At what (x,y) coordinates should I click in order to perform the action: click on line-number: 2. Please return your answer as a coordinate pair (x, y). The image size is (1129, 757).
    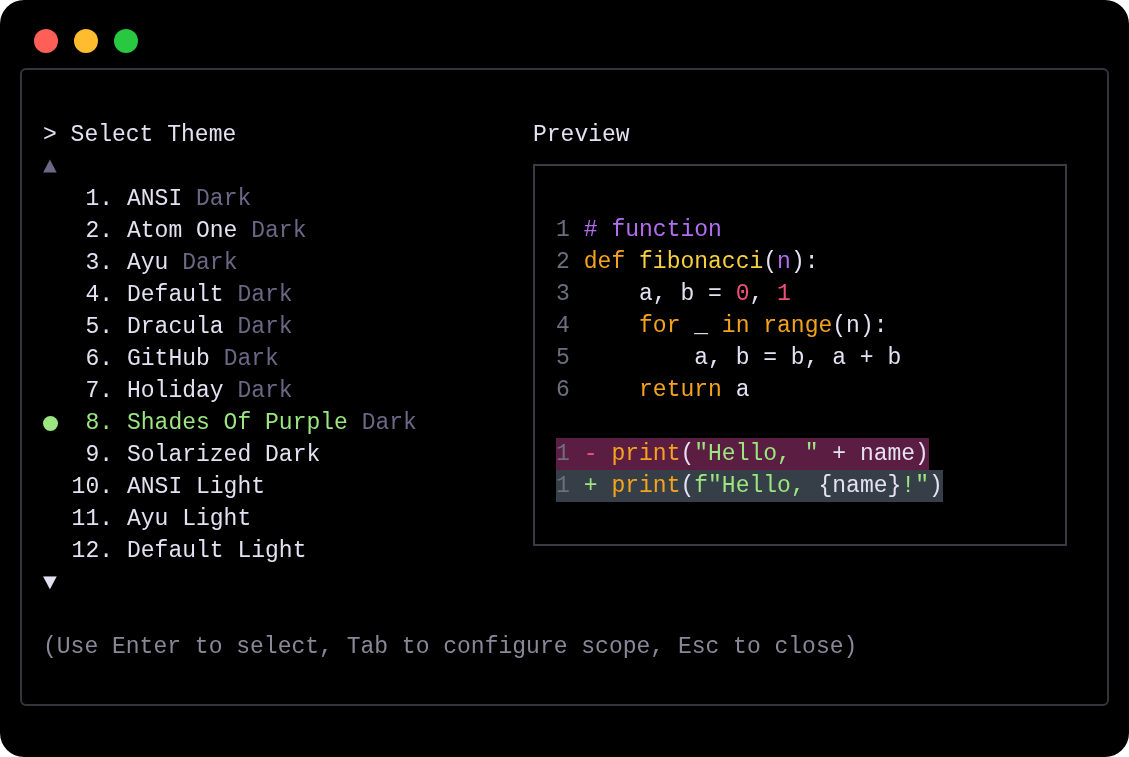
    Looking at the image, I should click on (563, 262).